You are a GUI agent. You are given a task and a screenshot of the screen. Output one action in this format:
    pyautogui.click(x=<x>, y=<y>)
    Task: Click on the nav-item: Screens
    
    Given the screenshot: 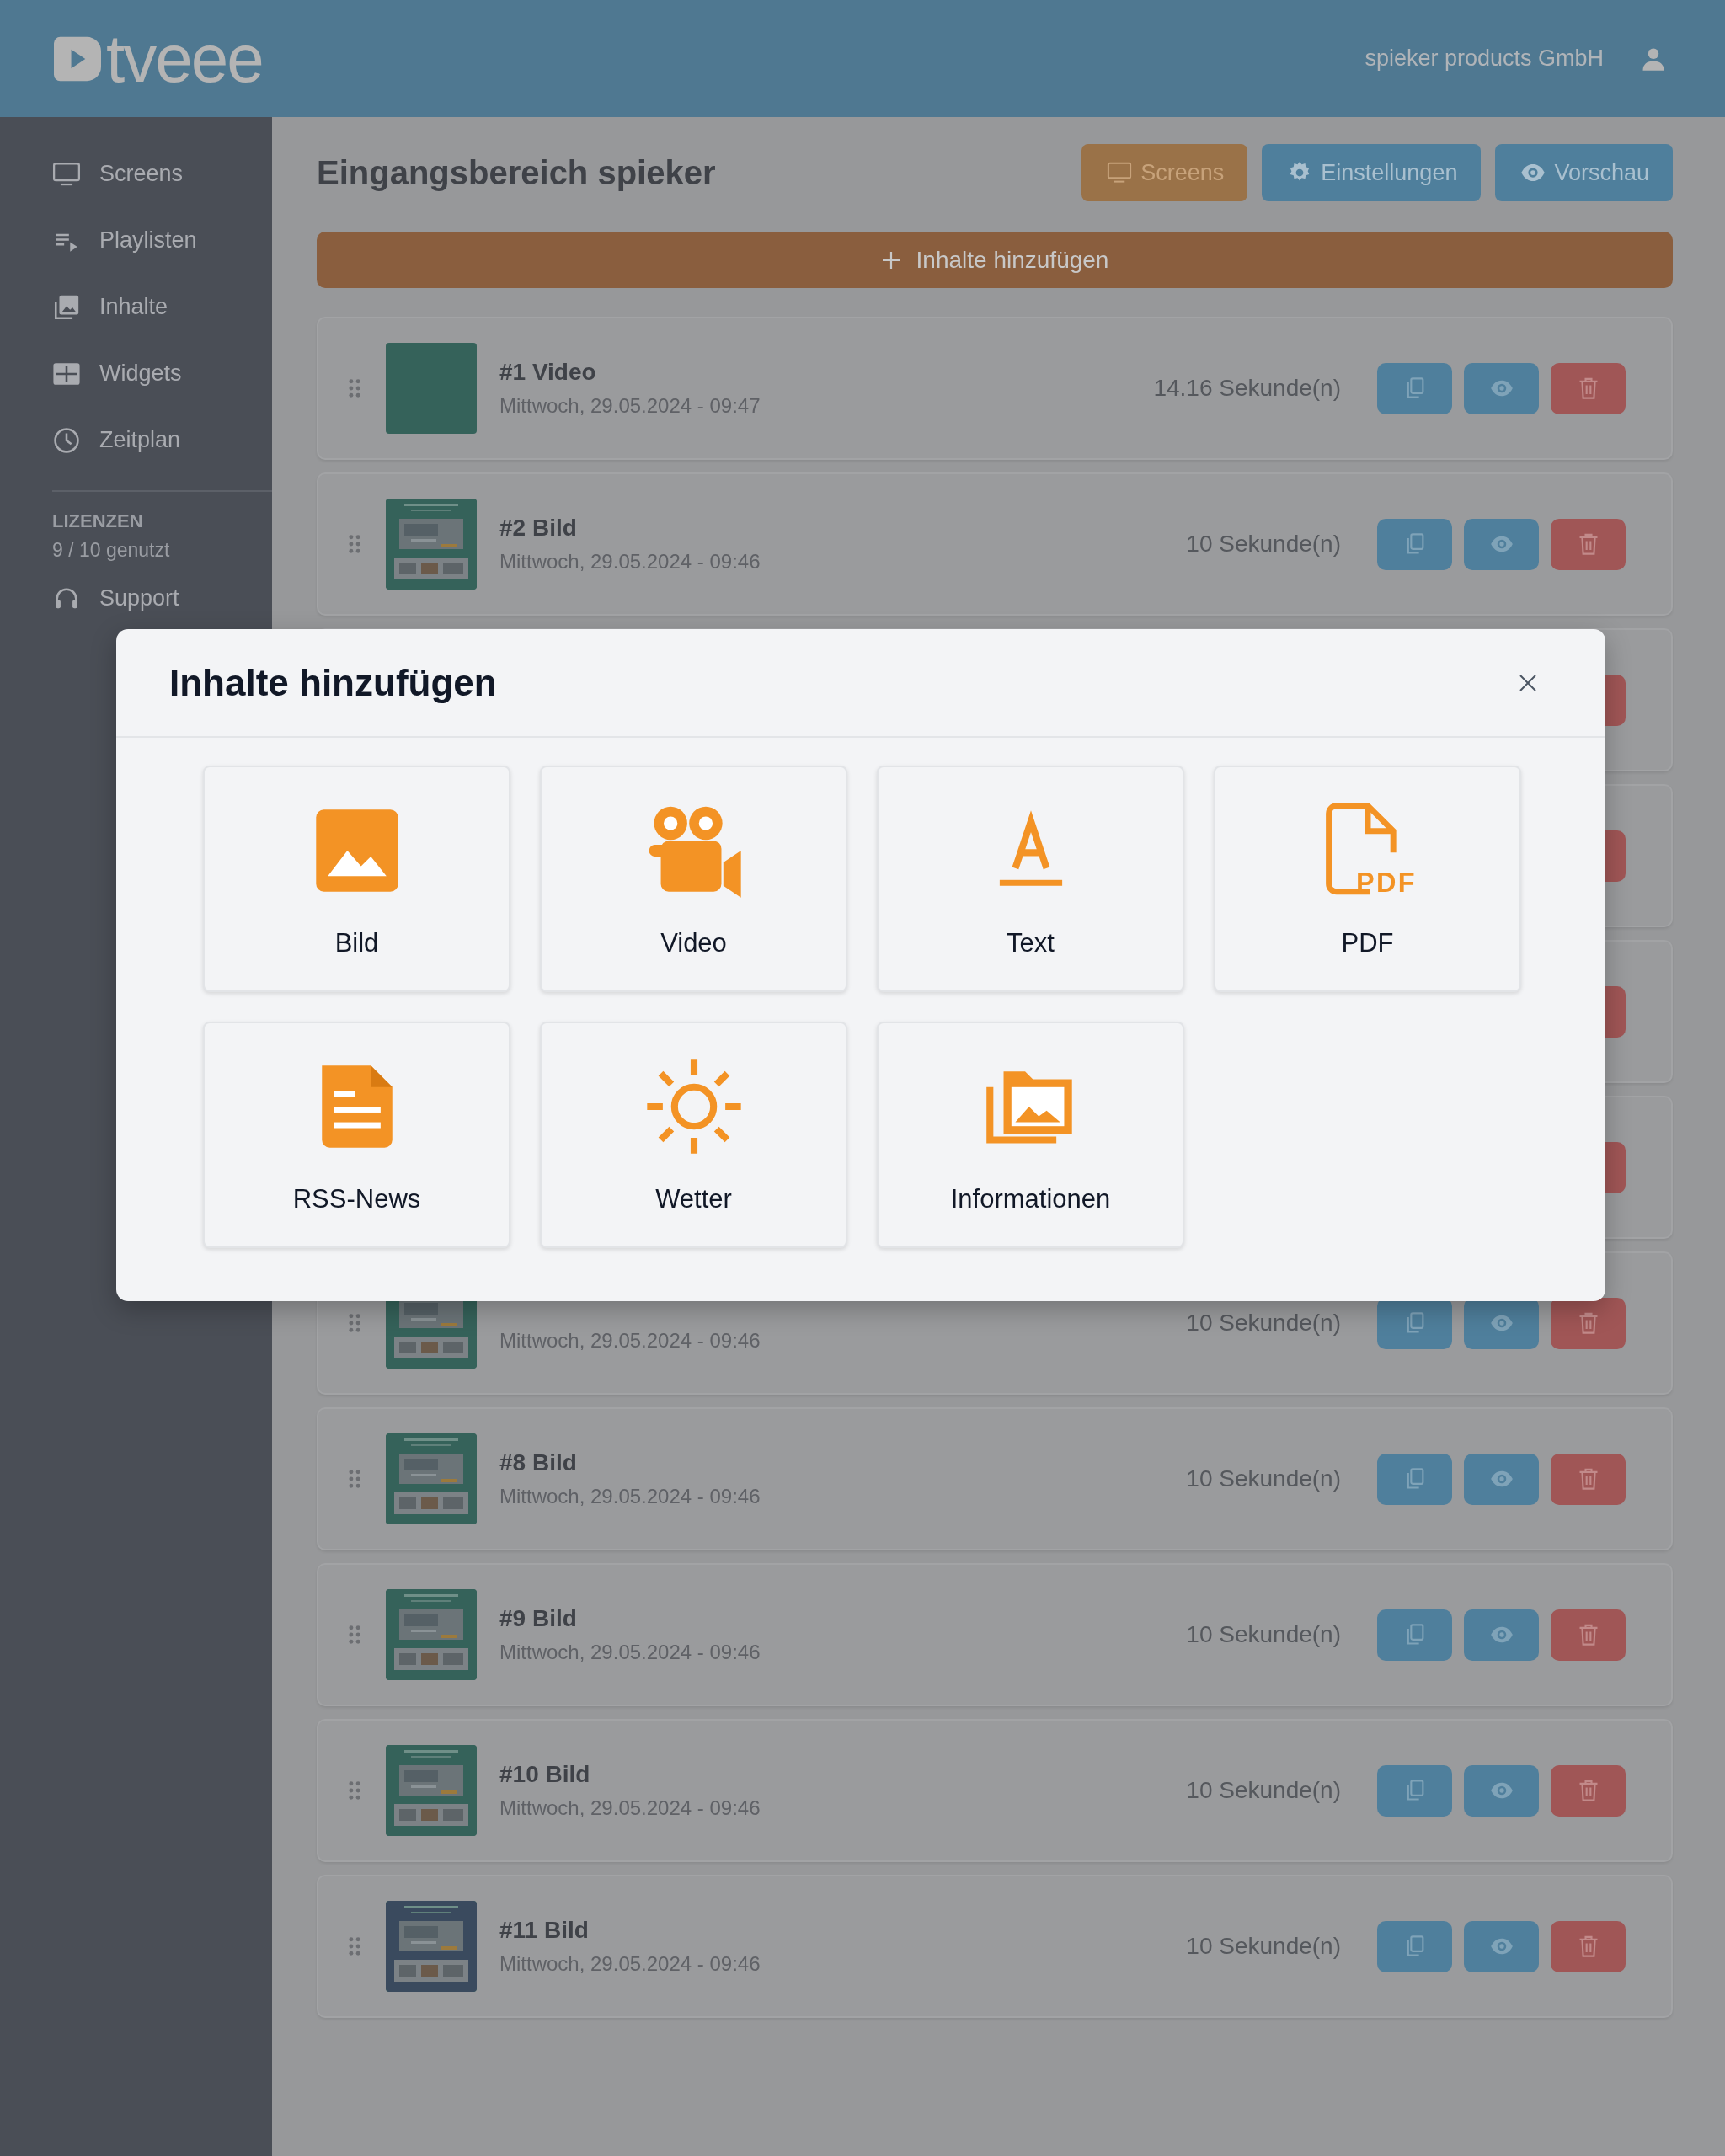 What is the action you would take?
    pyautogui.click(x=162, y=174)
    